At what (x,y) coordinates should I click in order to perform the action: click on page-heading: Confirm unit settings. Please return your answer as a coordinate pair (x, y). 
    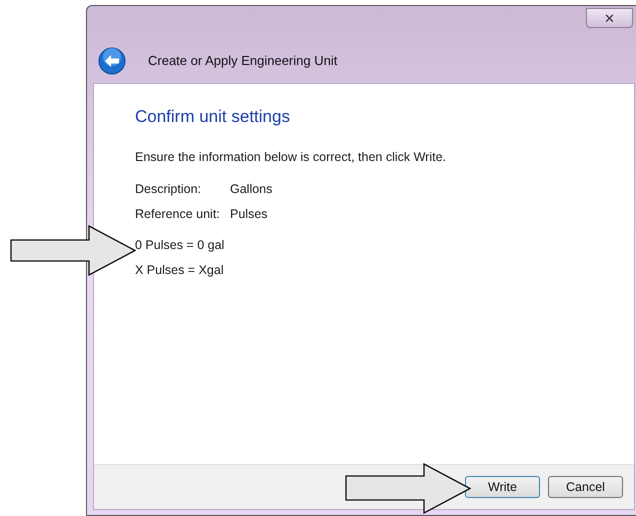
    Looking at the image, I should click on (213, 117).